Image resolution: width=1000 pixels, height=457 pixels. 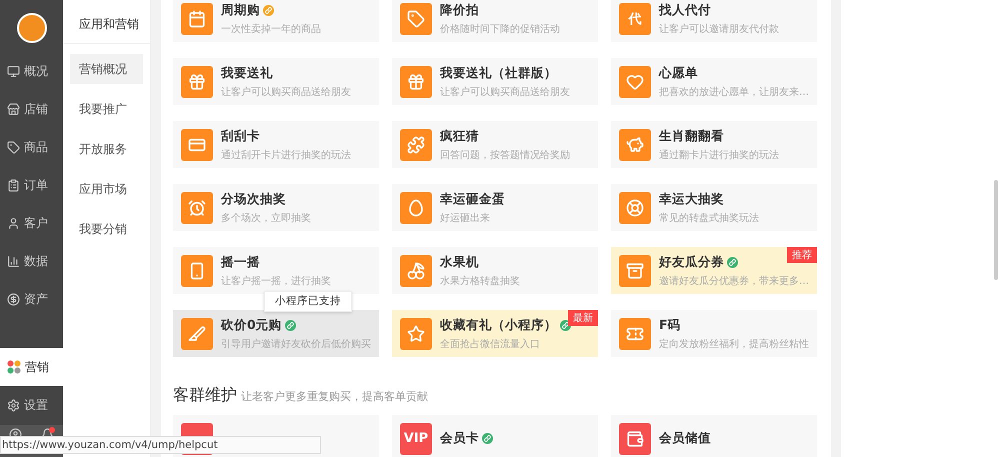 I want to click on app-title: 生肖翻翻看, so click(x=691, y=136).